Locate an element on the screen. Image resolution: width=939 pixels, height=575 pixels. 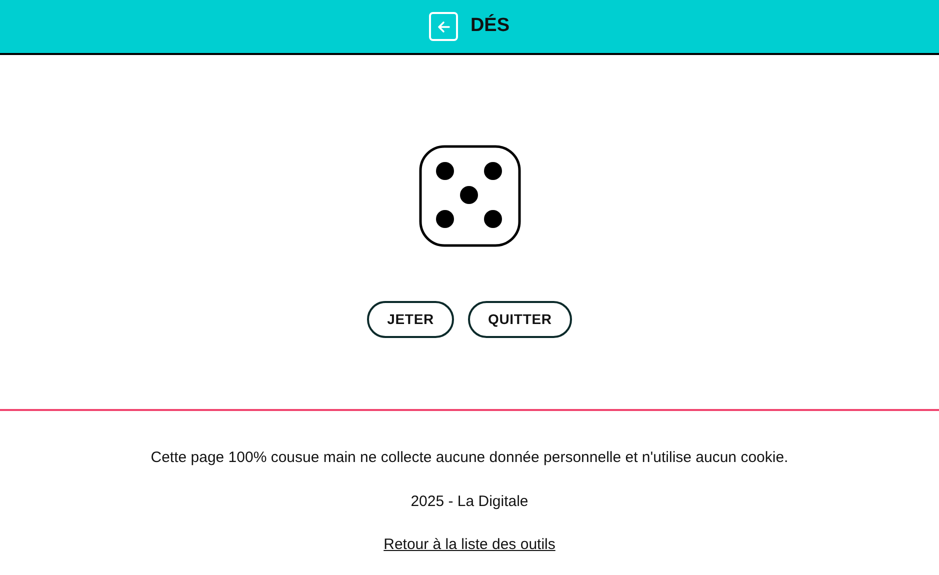
action-button: JETER is located at coordinates (410, 319).